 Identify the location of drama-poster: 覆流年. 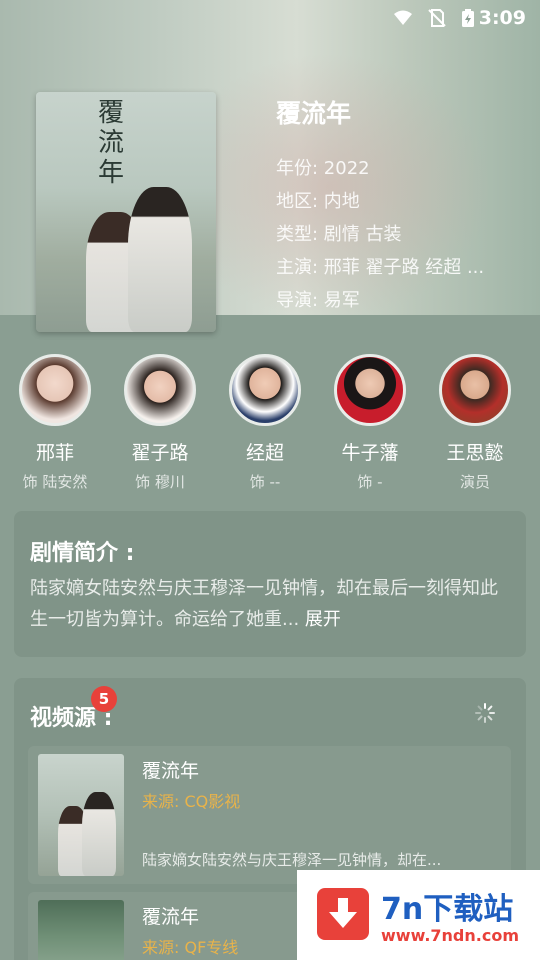
(126, 212).